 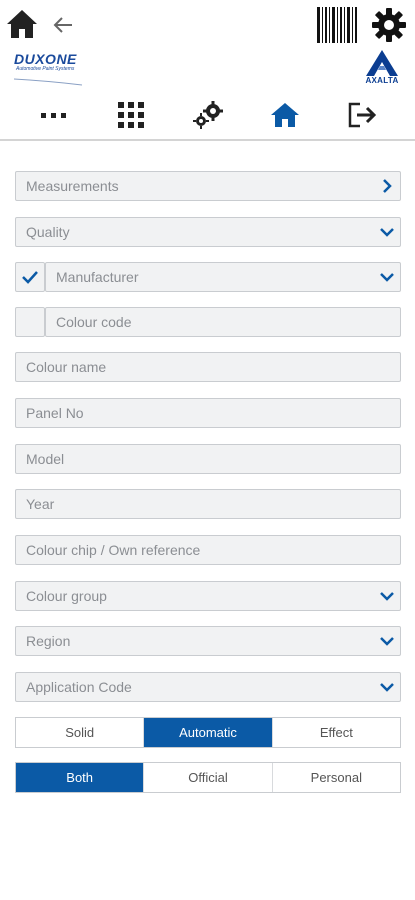 What do you see at coordinates (55, 413) in the screenshot?
I see `panel-no-placeholder: Panel No` at bounding box center [55, 413].